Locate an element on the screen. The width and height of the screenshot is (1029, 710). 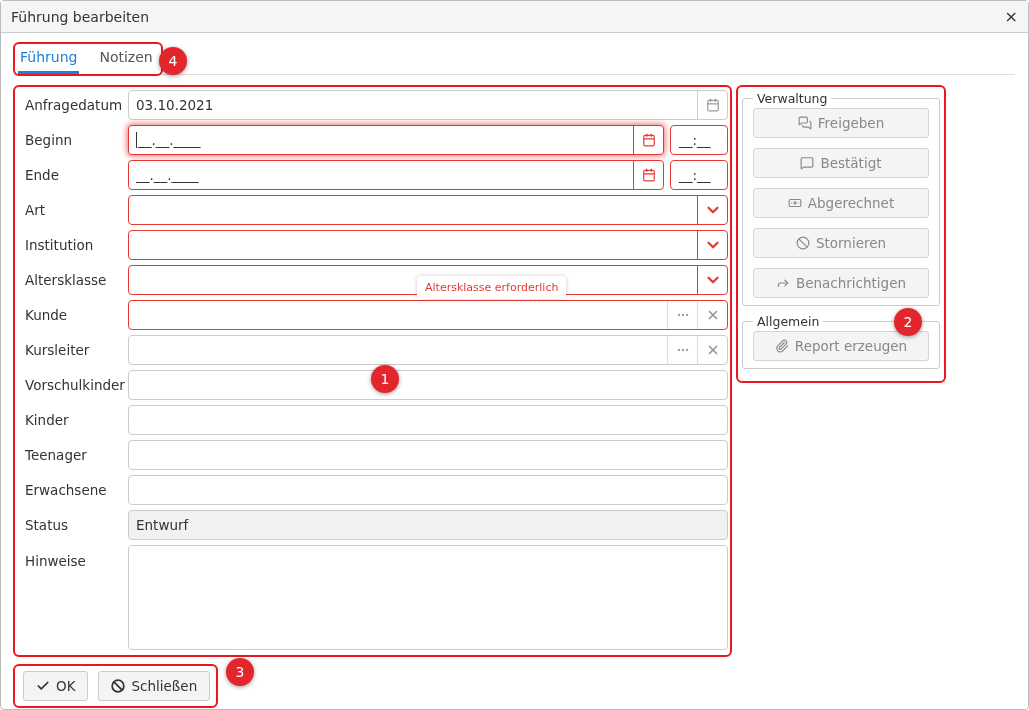
speech-bubble-icon is located at coordinates (807, 163).